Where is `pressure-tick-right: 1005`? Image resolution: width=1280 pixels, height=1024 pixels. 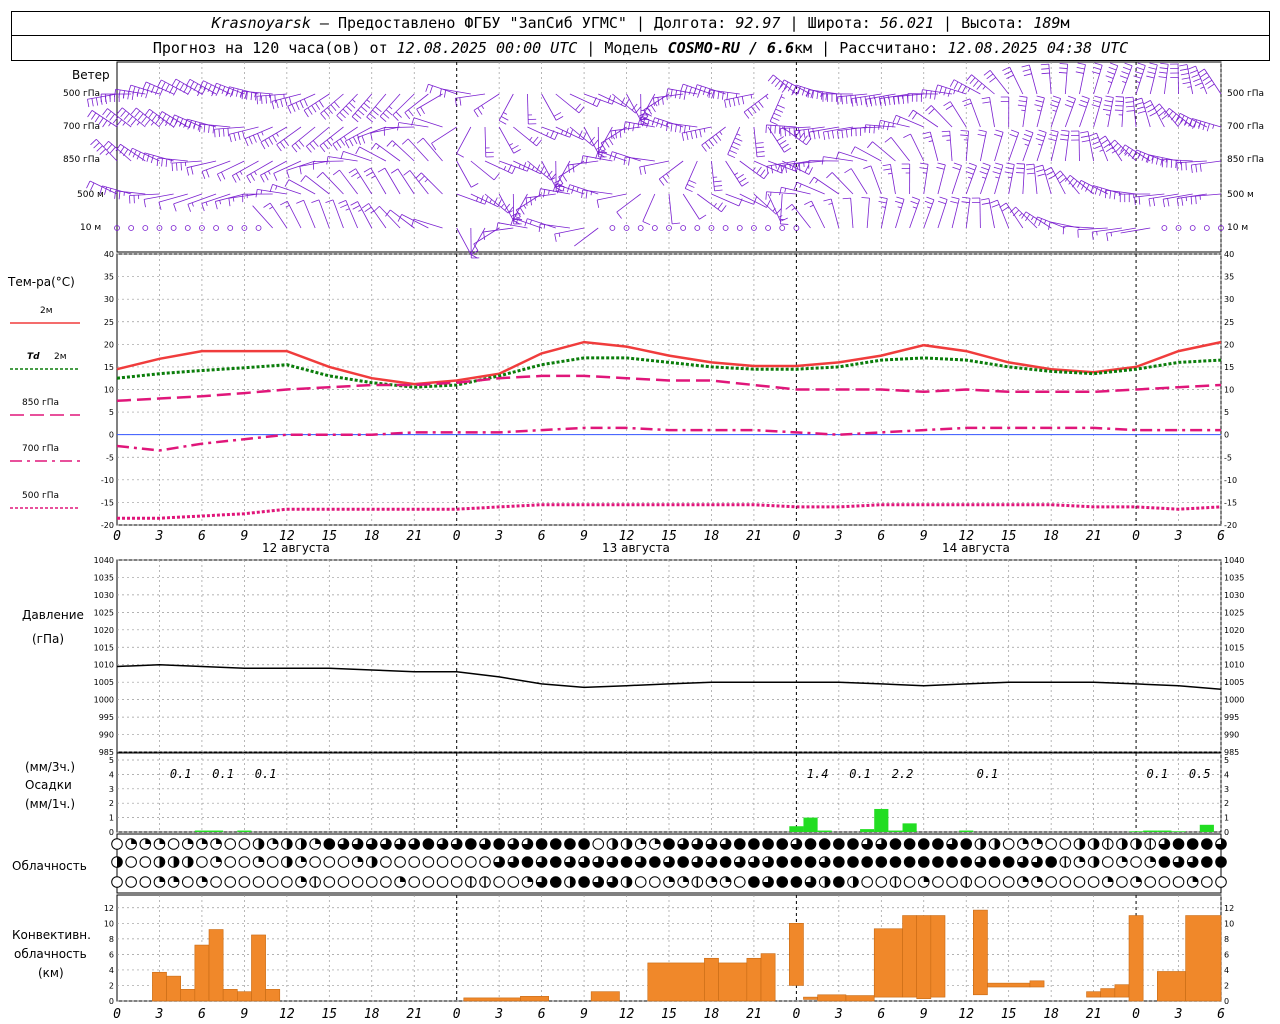 pressure-tick-right: 1005 is located at coordinates (1234, 682).